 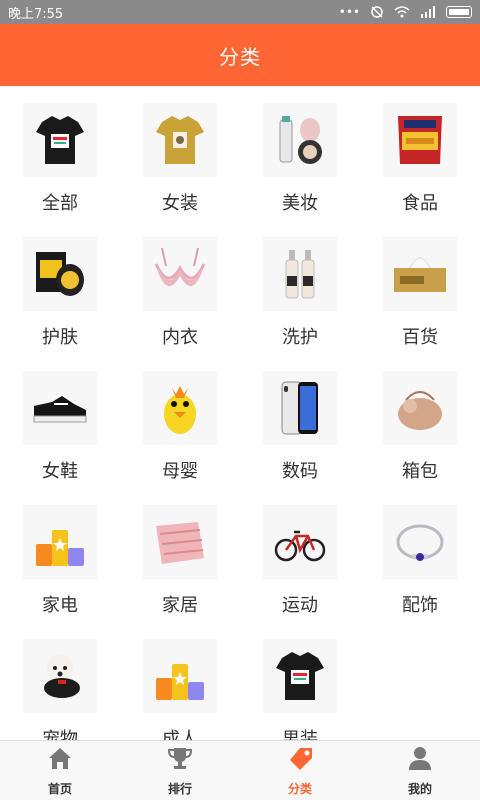 What do you see at coordinates (180, 471) in the screenshot?
I see `category-label: 母婴` at bounding box center [180, 471].